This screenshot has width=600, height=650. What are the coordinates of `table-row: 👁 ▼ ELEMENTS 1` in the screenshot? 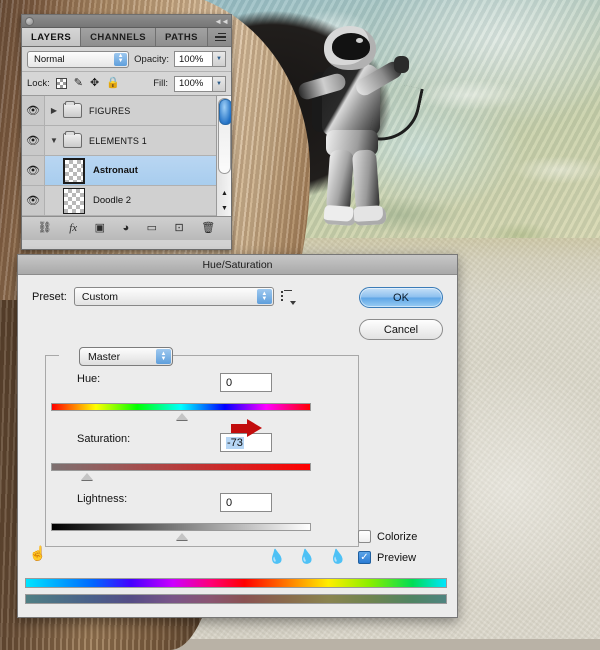 It's located at (126, 141).